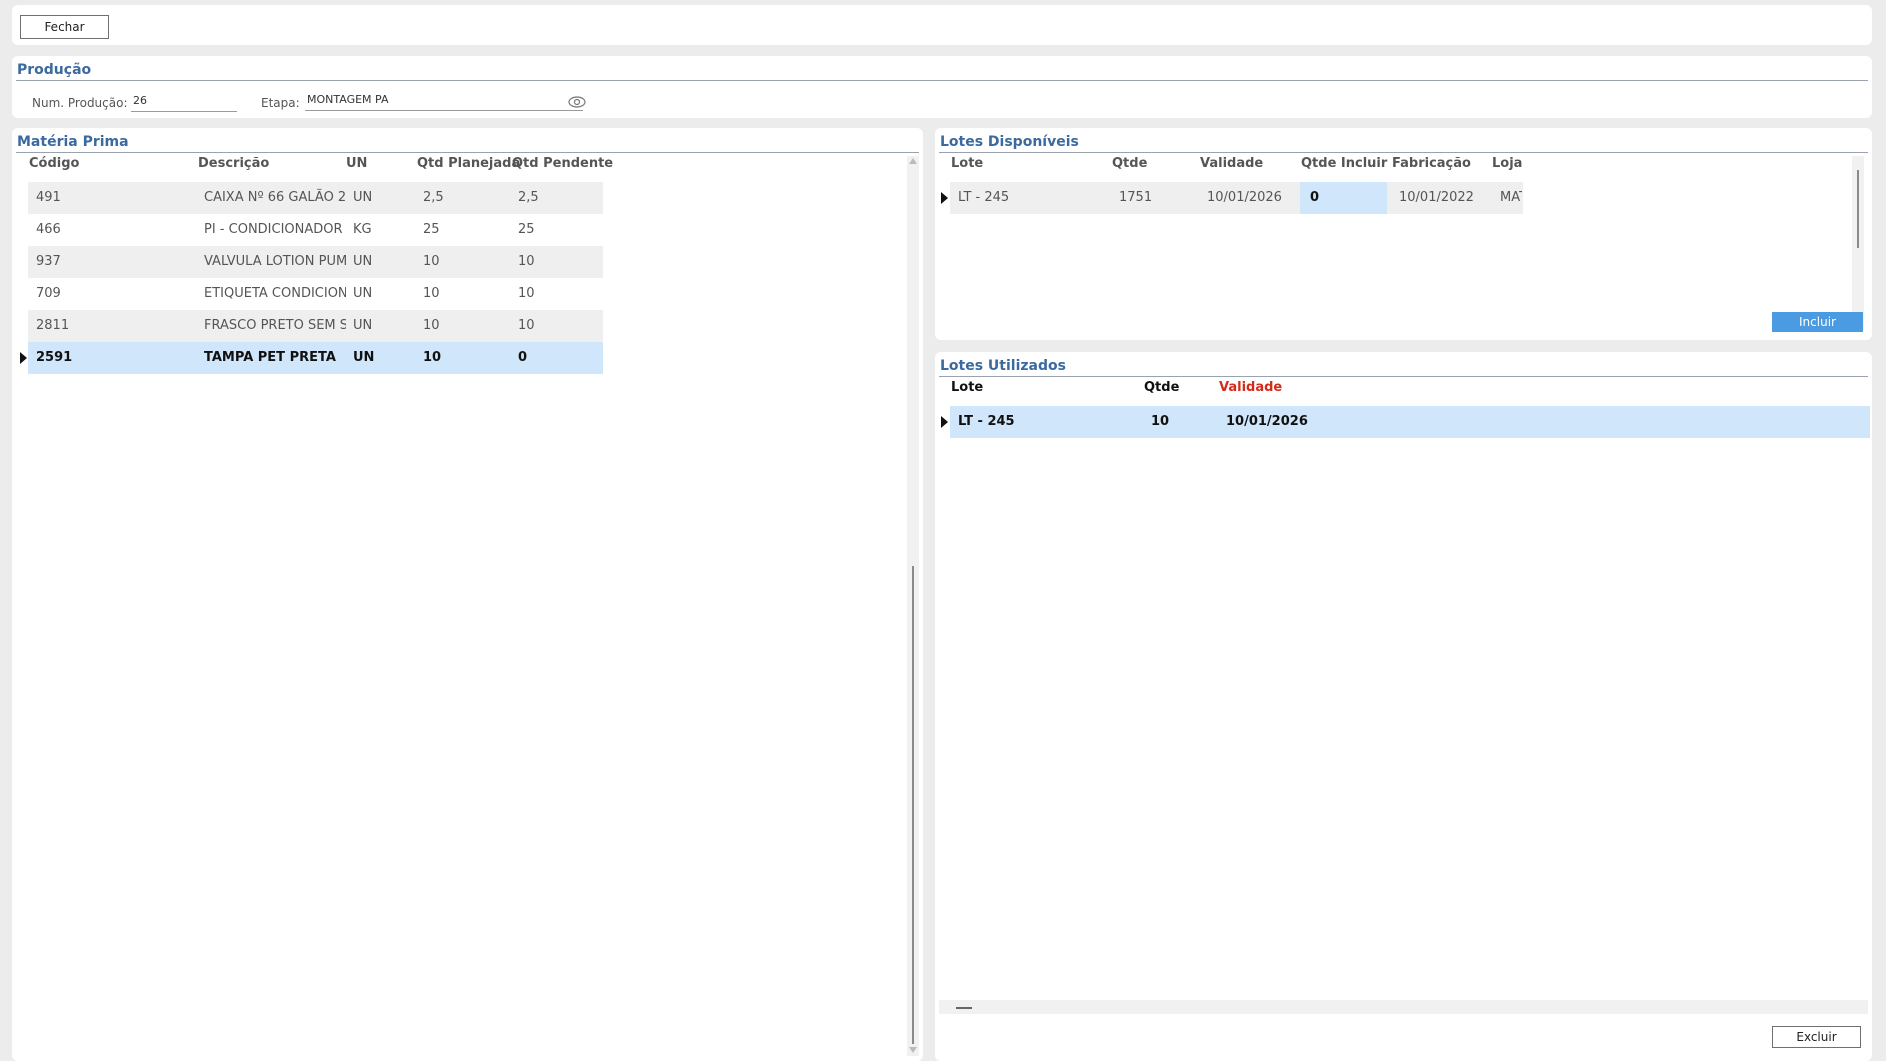 This screenshot has height=1061, width=1886. What do you see at coordinates (73, 142) in the screenshot?
I see `materia-prima-title: Matéria Prima` at bounding box center [73, 142].